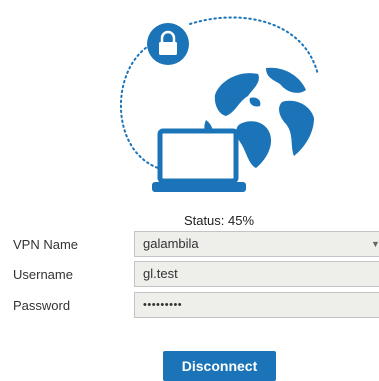 This screenshot has width=379, height=381. What do you see at coordinates (168, 44) in the screenshot?
I see `lock-icon` at bounding box center [168, 44].